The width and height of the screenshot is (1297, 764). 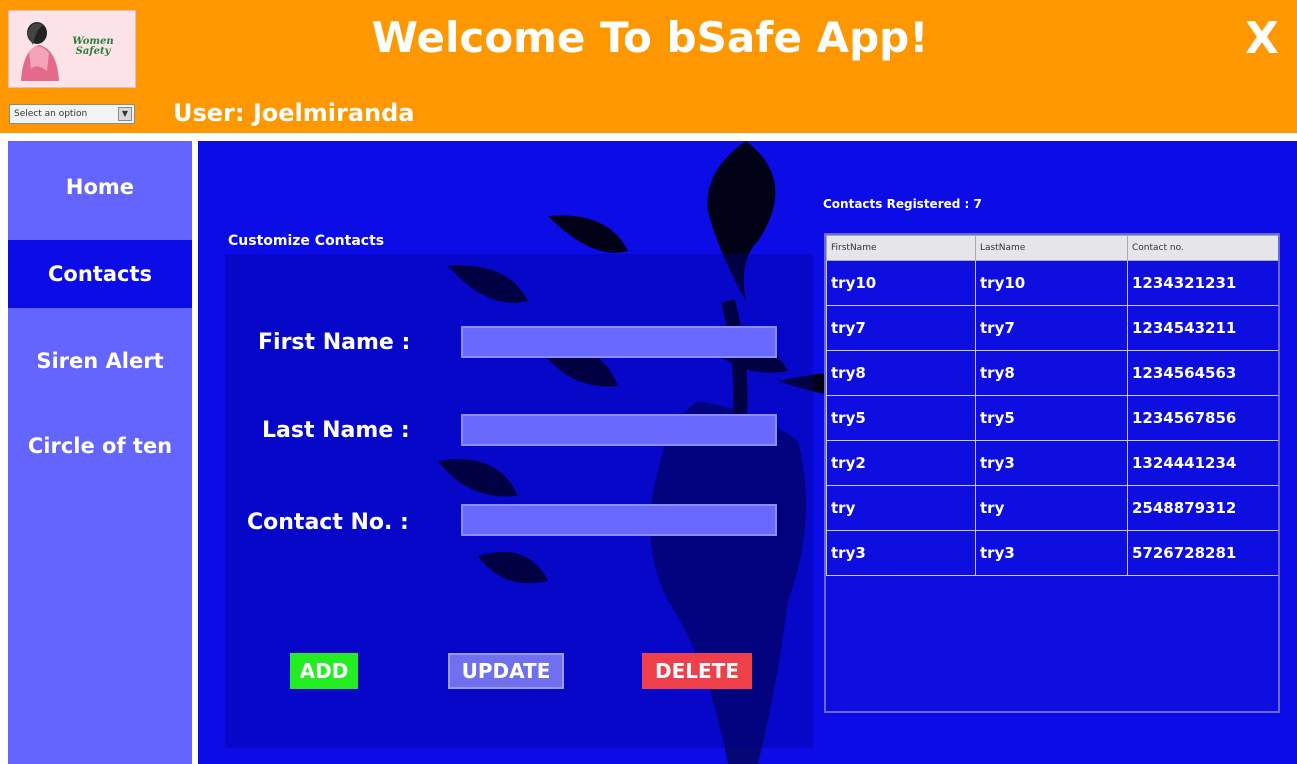 What do you see at coordinates (333, 113) in the screenshot?
I see `user-name: Joelmiranda` at bounding box center [333, 113].